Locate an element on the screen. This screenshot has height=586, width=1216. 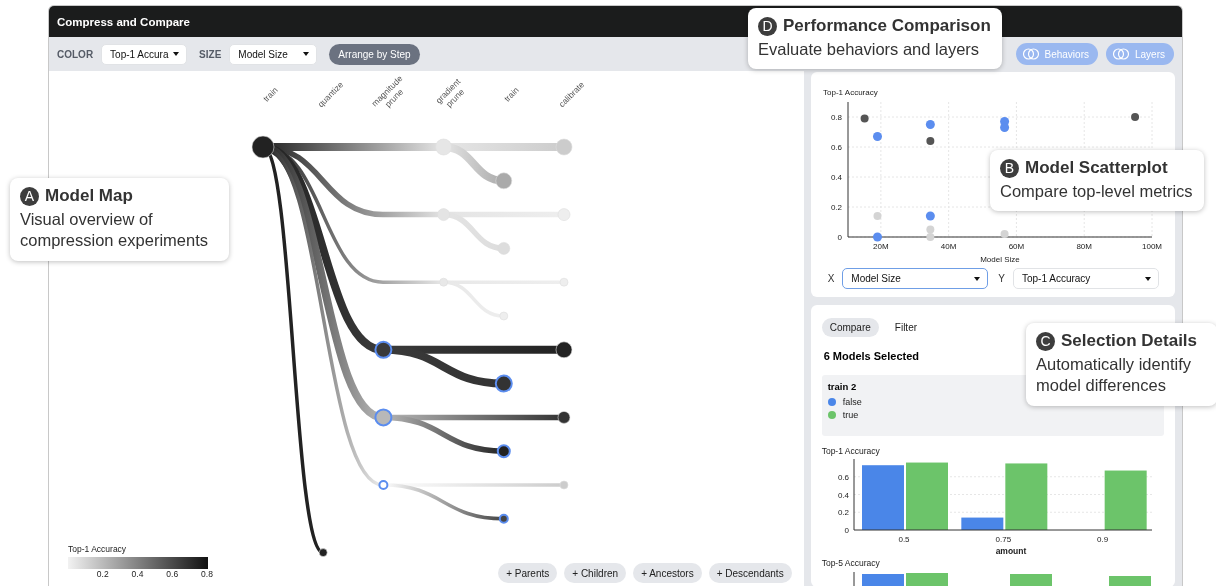
callout-title: Selection Details is located at coordinates (1129, 341).